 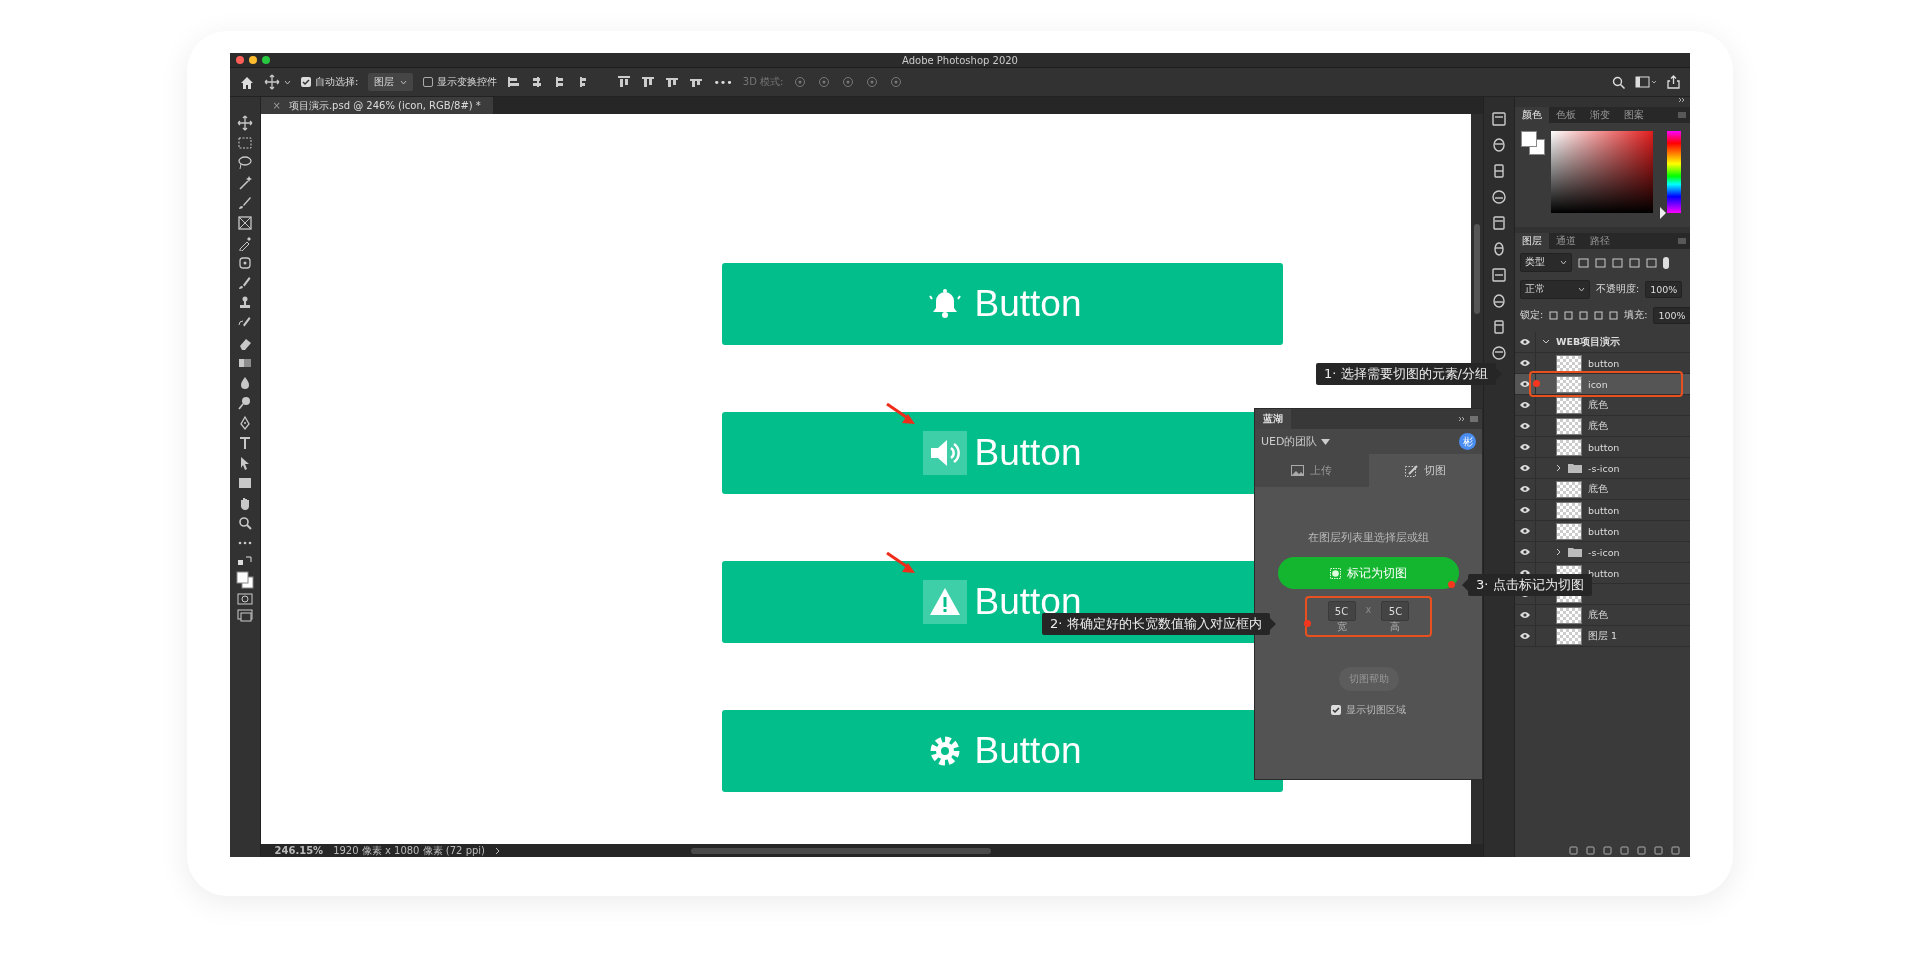 I want to click on height-field: 5C, so click(x=1395, y=611).